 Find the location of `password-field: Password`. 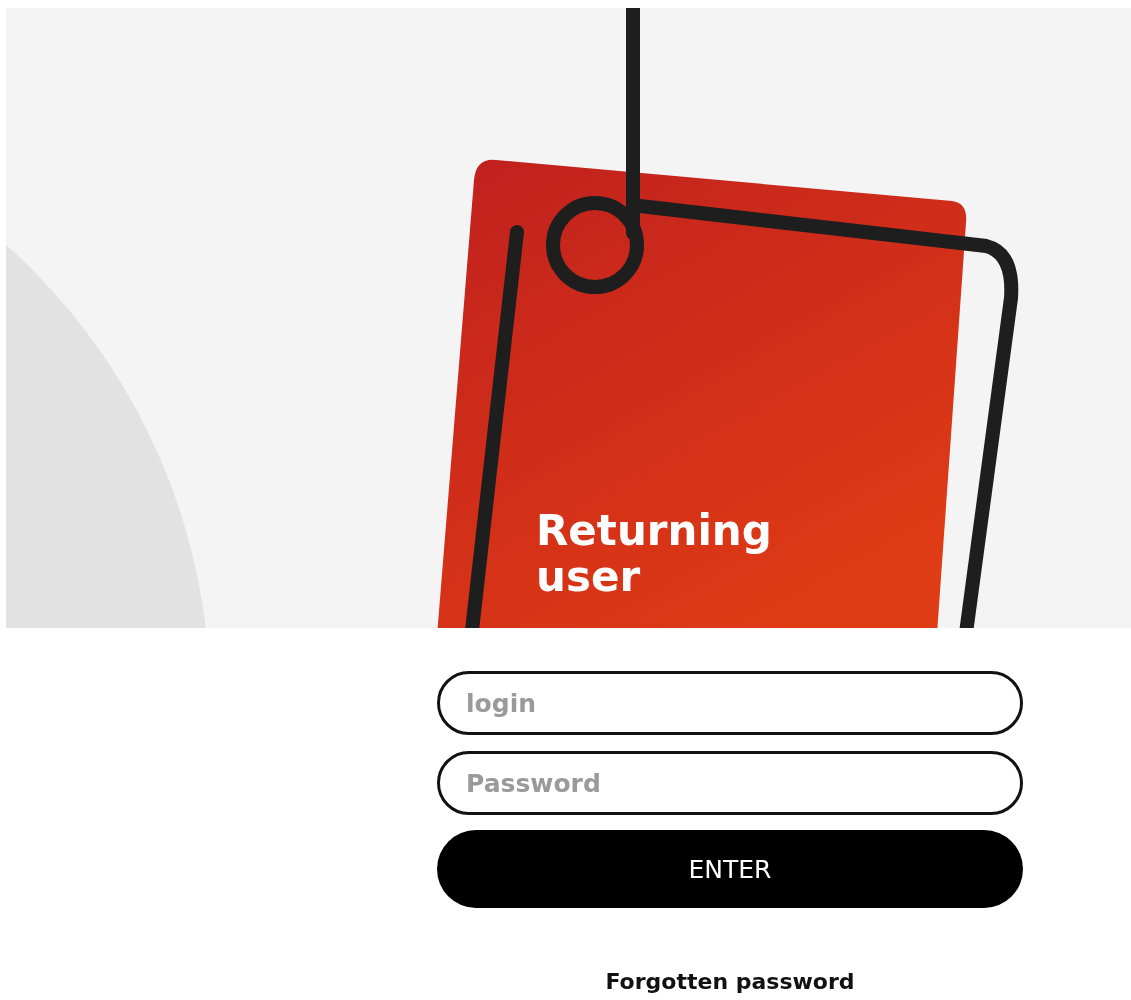

password-field: Password is located at coordinates (730, 783).